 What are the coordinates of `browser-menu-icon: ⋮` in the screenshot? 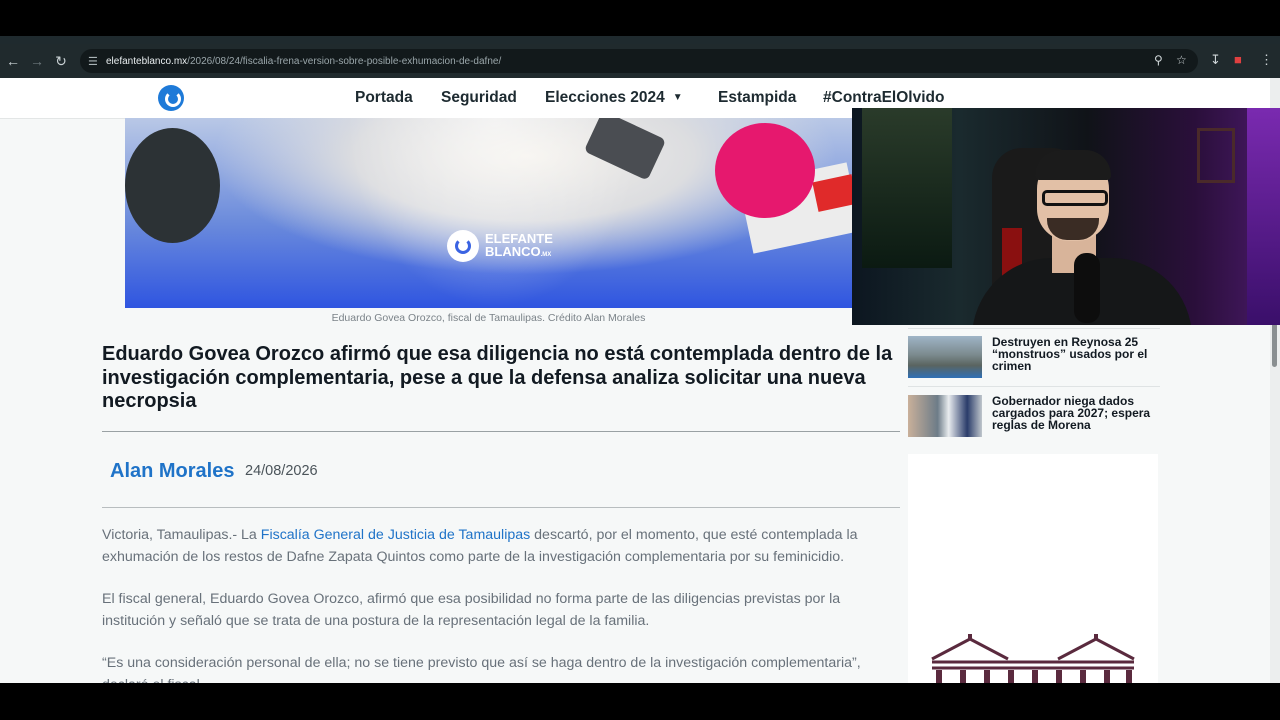 It's located at (1266, 60).